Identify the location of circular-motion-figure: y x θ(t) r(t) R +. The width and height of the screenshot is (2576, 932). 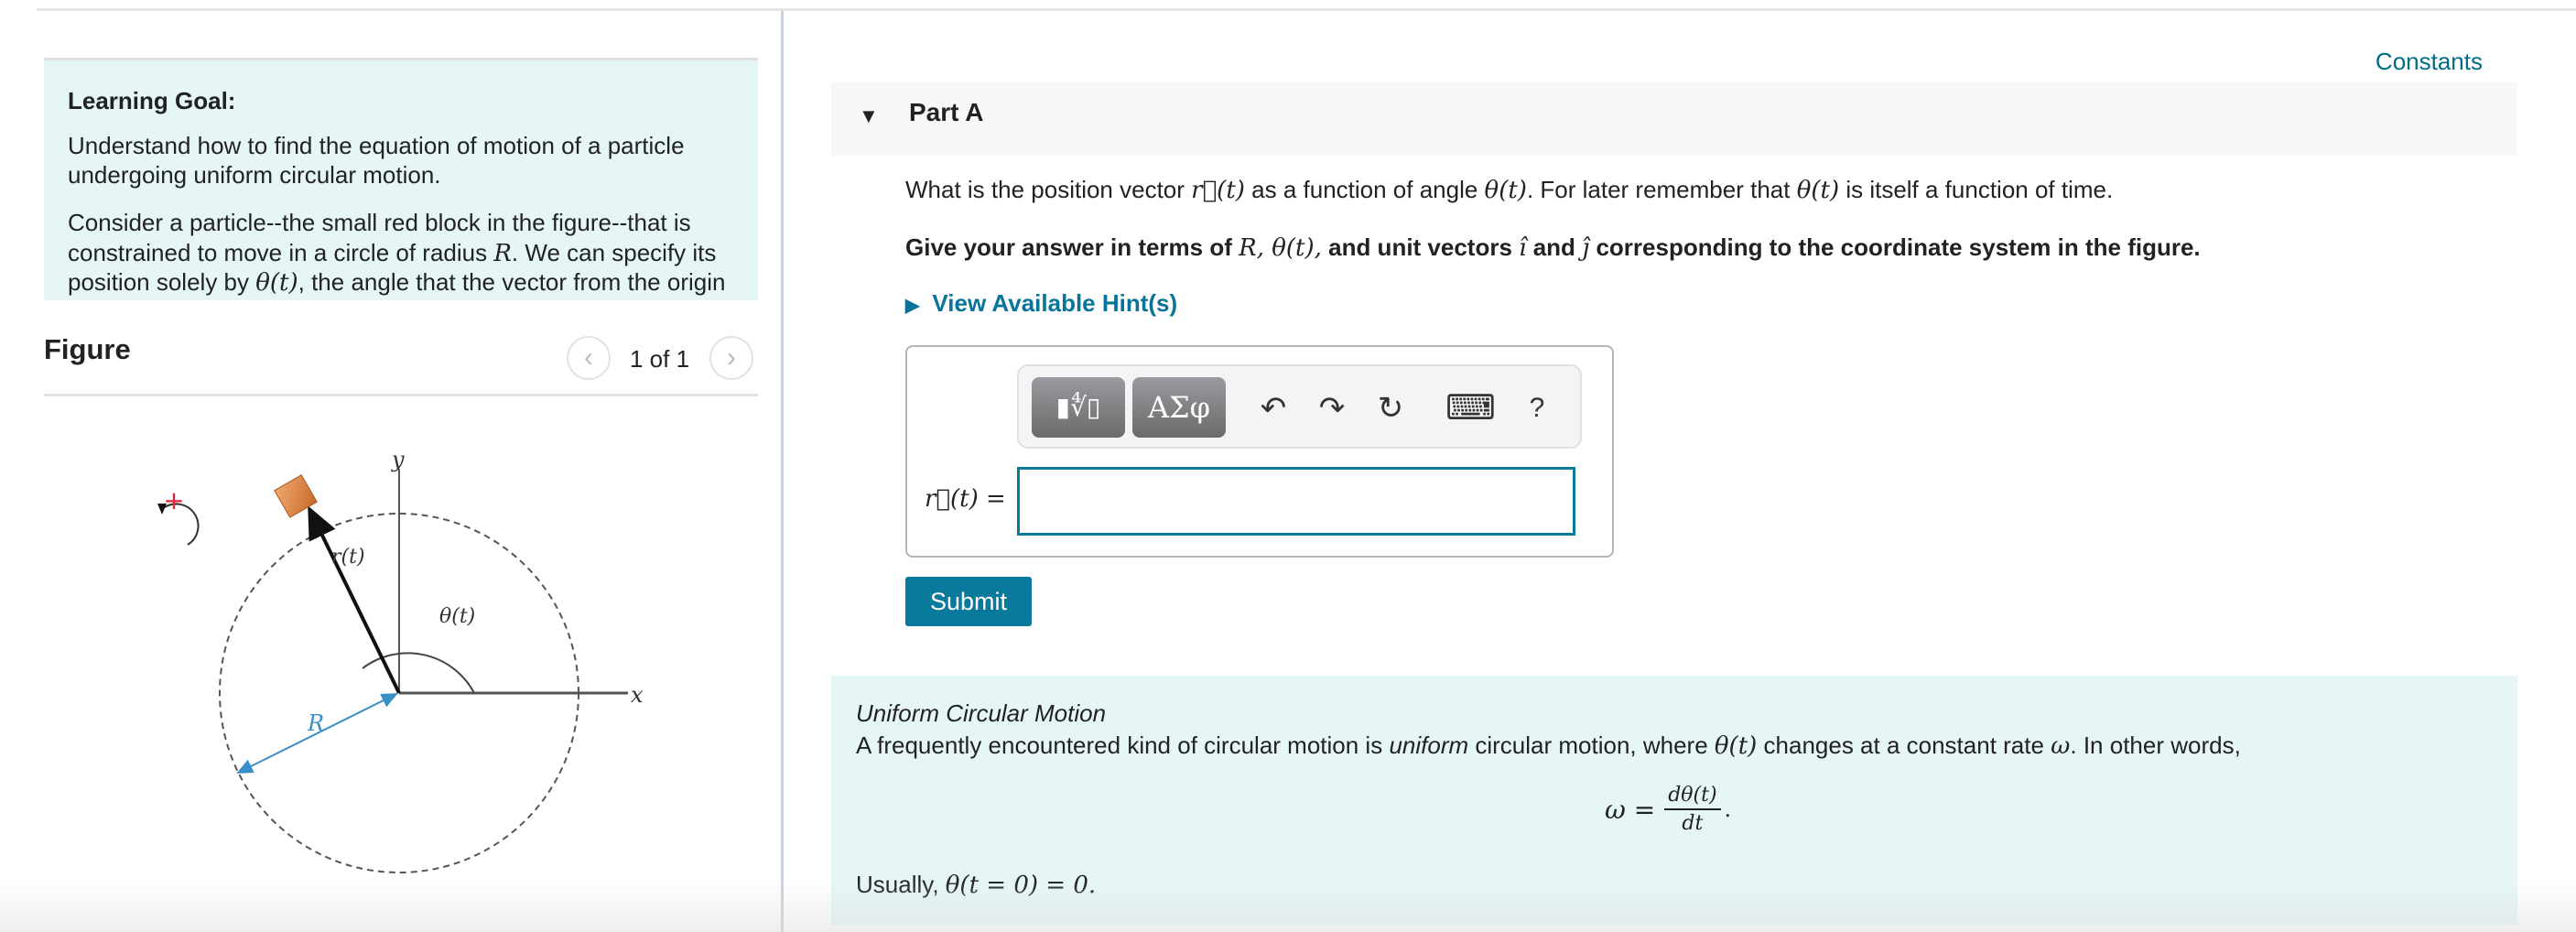
(401, 660).